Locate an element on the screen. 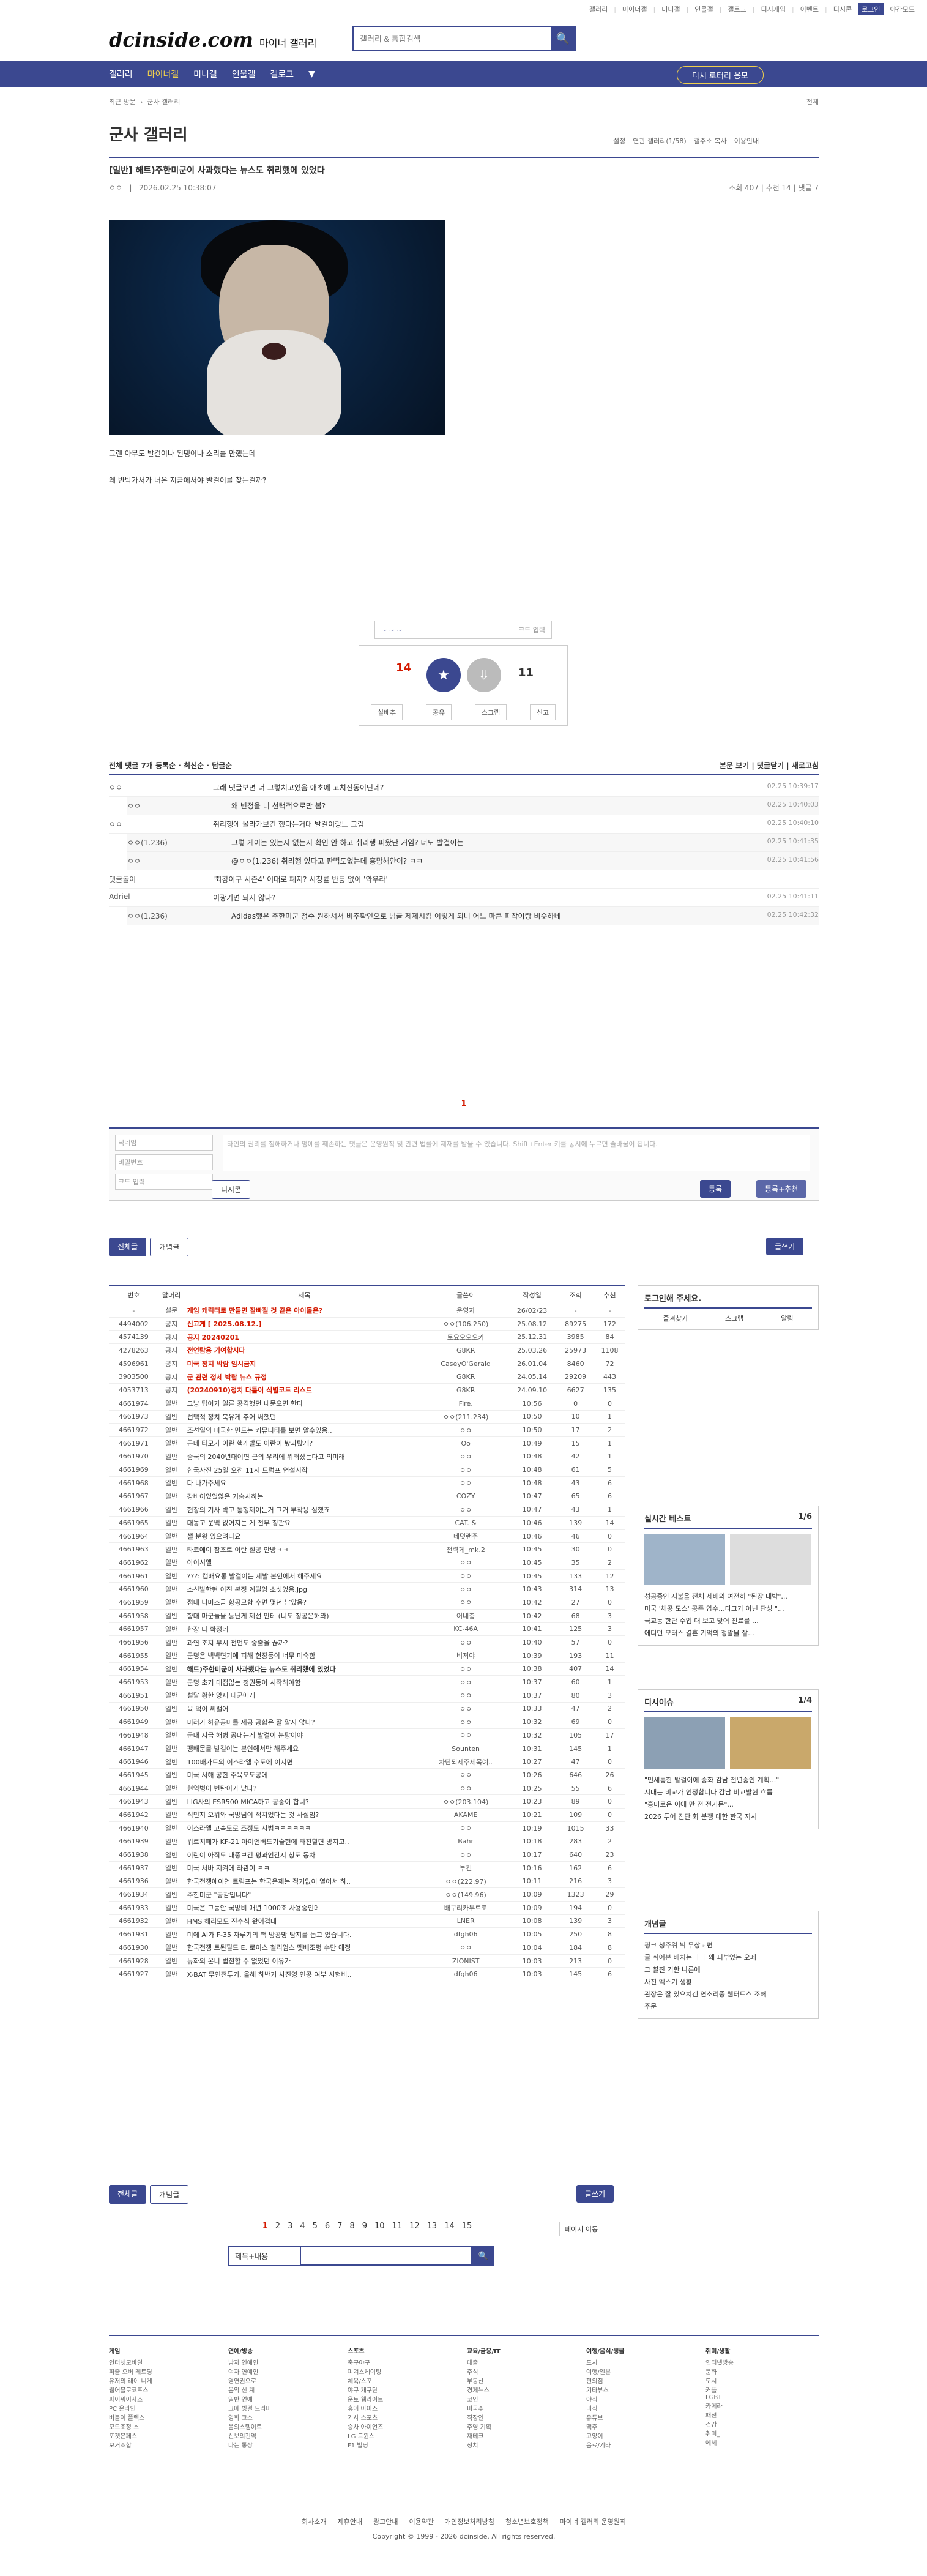  cell-title: 미에 AI가 F-35 자루기의 핵 방공망 탐지를 돕고 있습니다. is located at coordinates (304, 1934).